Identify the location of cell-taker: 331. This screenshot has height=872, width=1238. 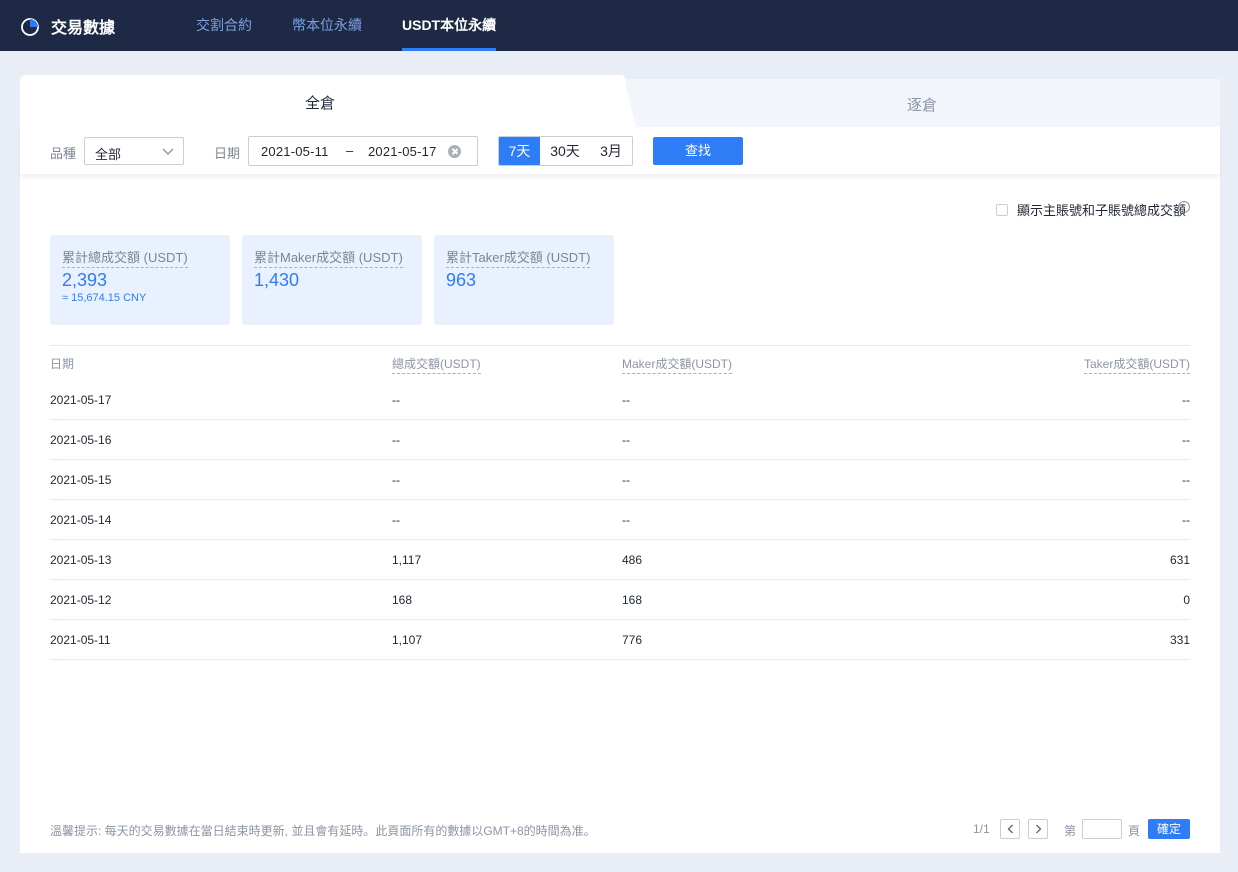
(1179, 640).